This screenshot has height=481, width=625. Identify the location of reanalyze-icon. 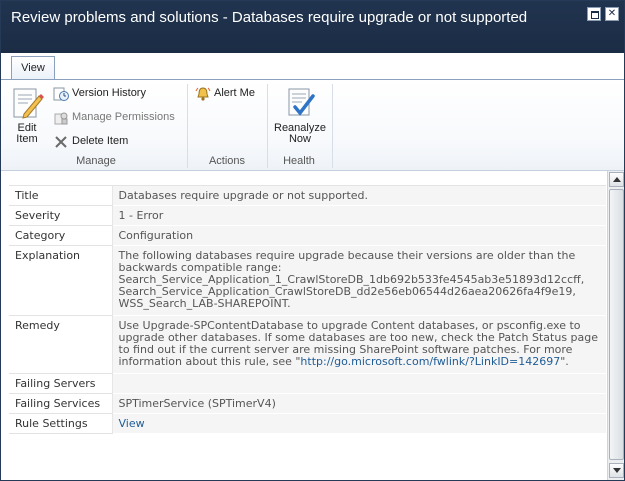
(301, 102).